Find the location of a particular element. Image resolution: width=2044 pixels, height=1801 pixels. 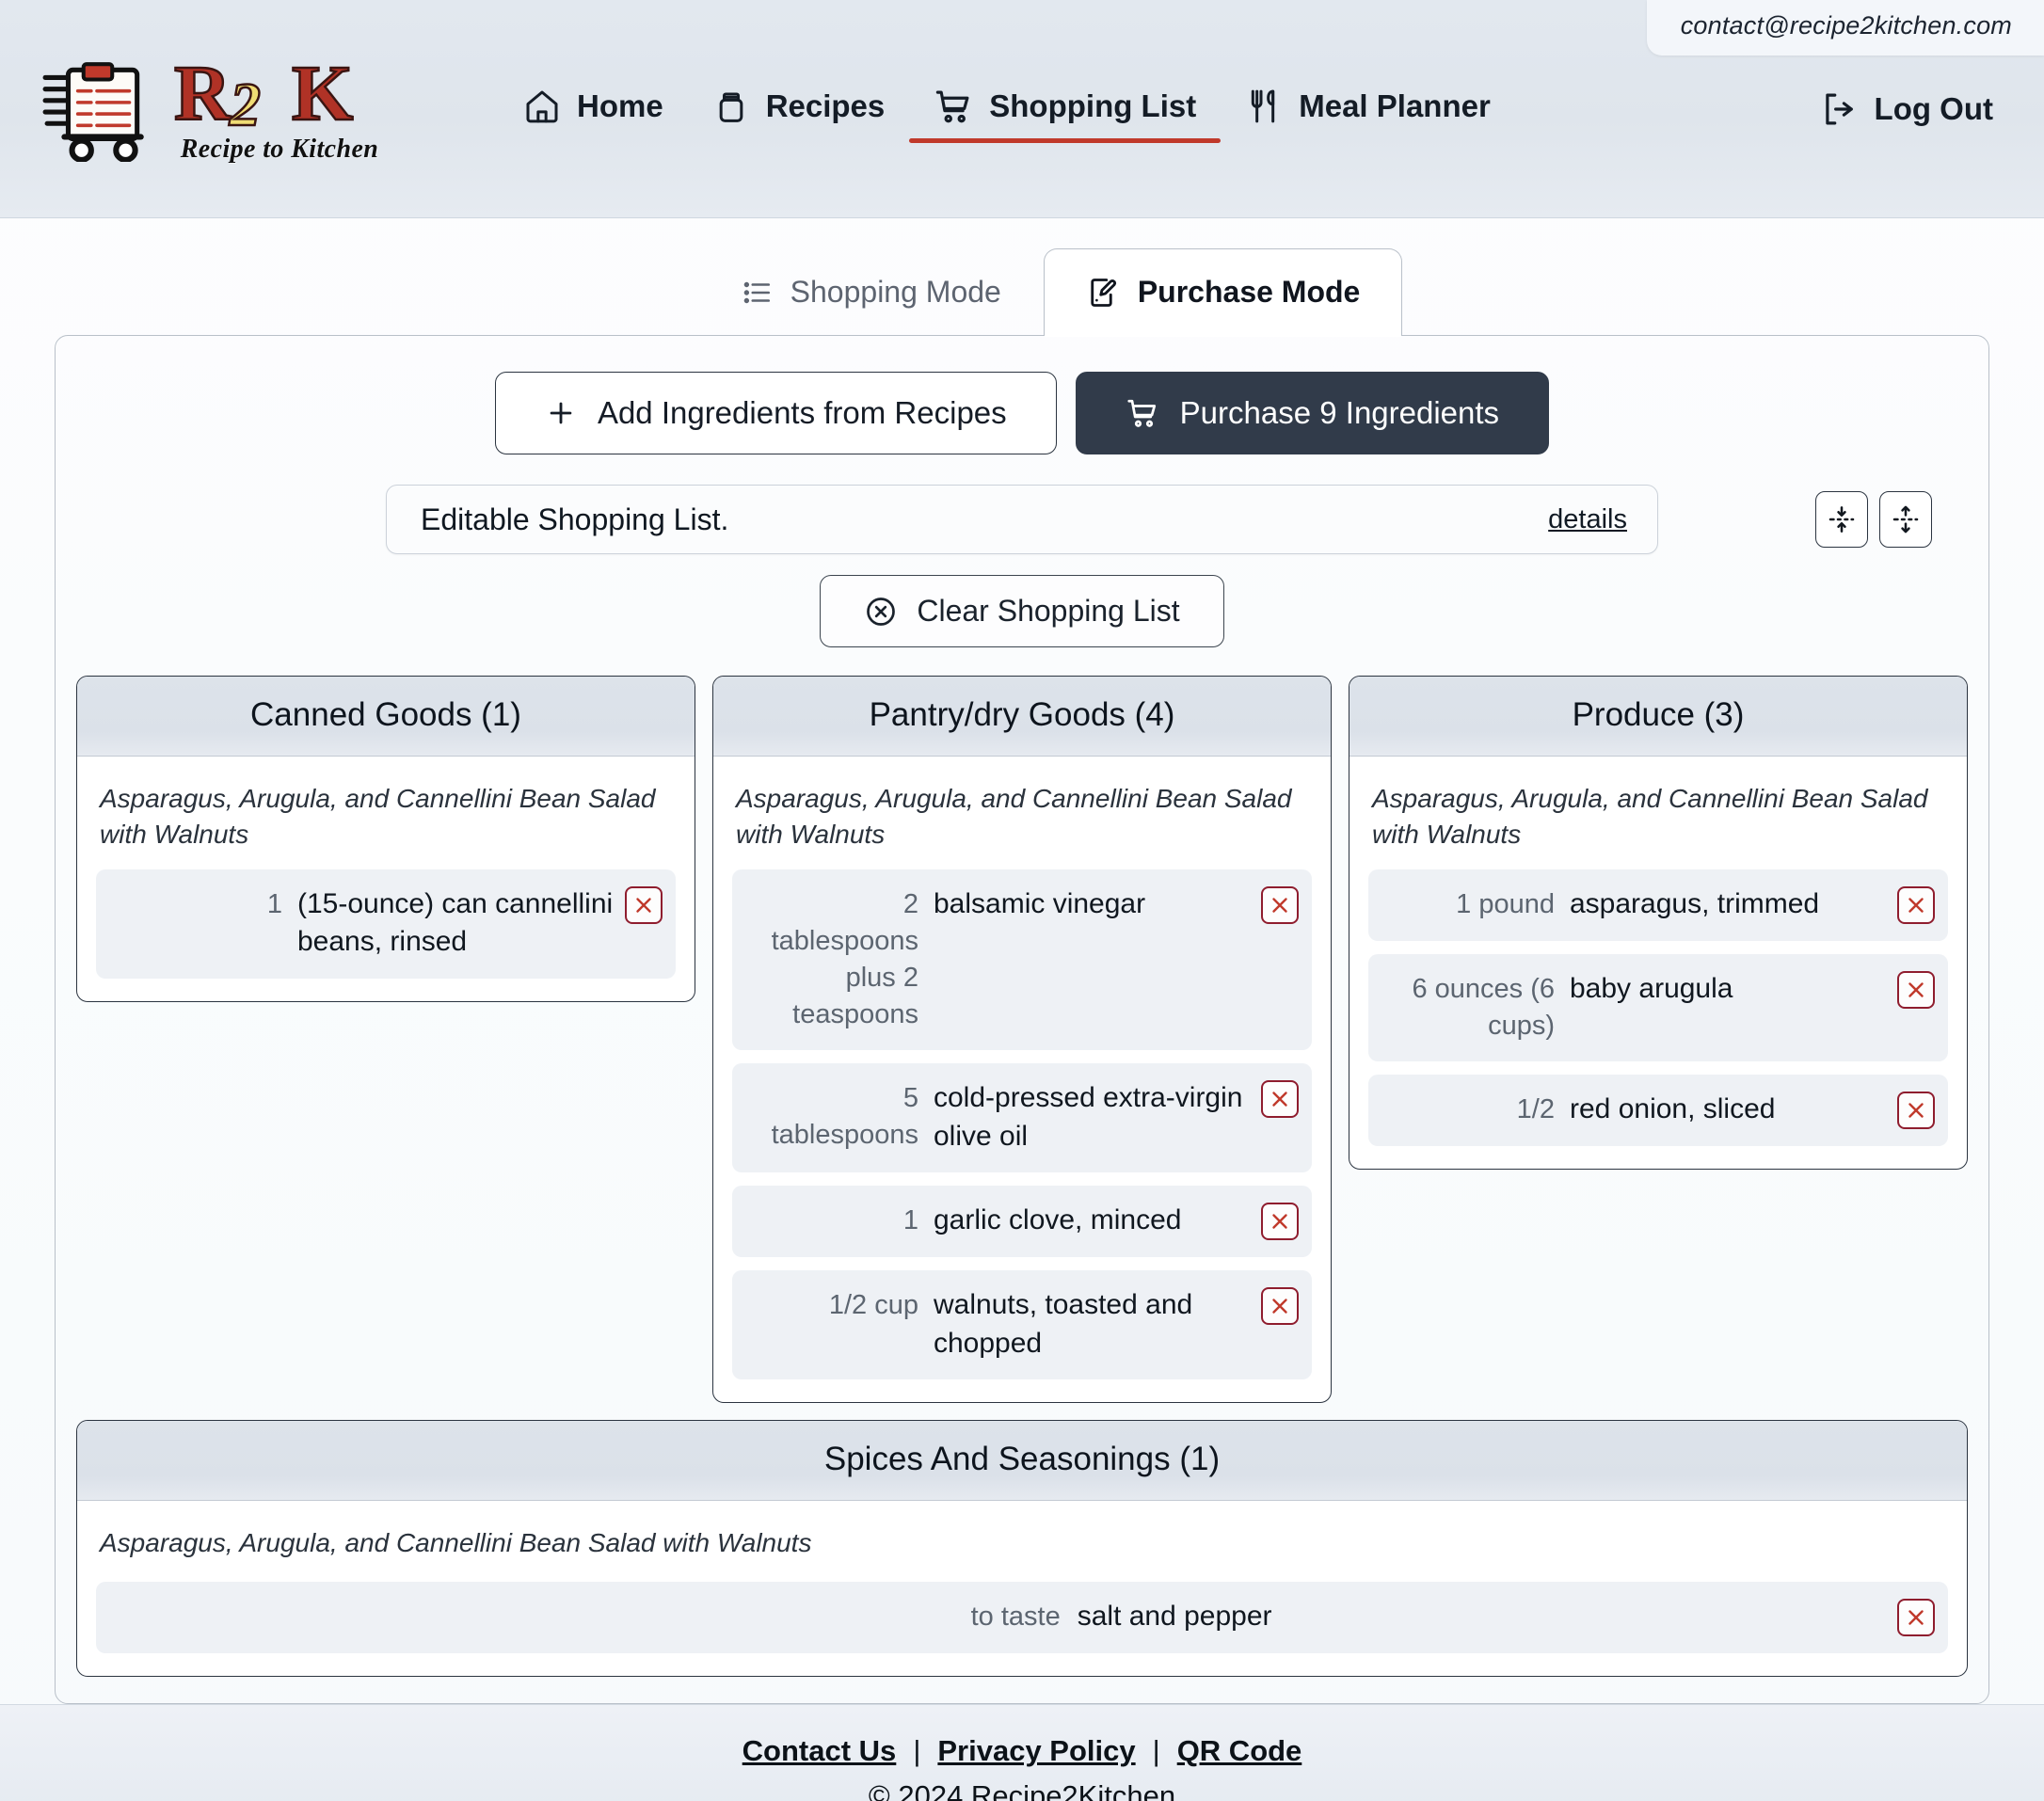

logout-label: Log Out is located at coordinates (1934, 108).